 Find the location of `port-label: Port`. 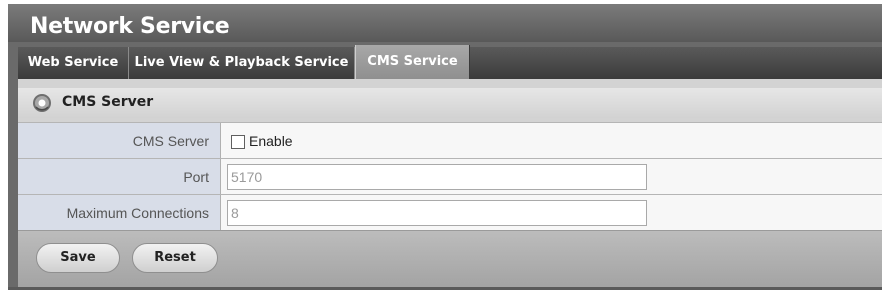

port-label: Port is located at coordinates (119, 177).